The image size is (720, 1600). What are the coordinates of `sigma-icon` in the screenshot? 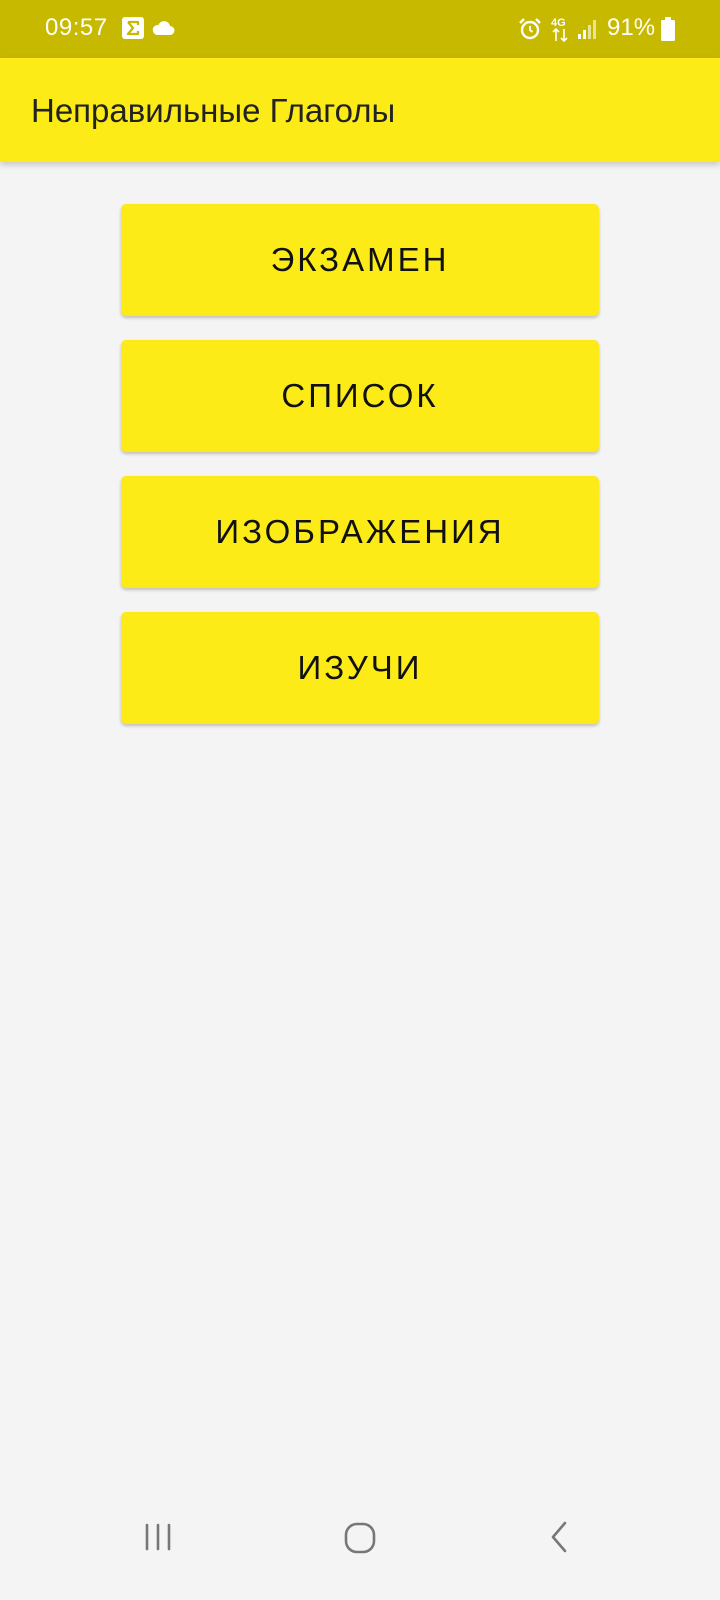 It's located at (133, 28).